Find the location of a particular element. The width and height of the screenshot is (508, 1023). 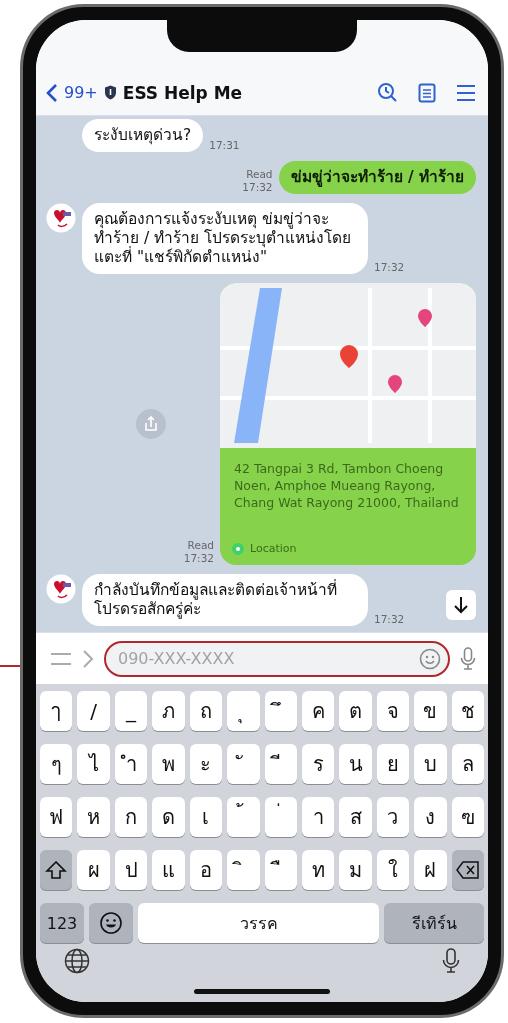

keyboard-key: ร is located at coordinates (318, 764).